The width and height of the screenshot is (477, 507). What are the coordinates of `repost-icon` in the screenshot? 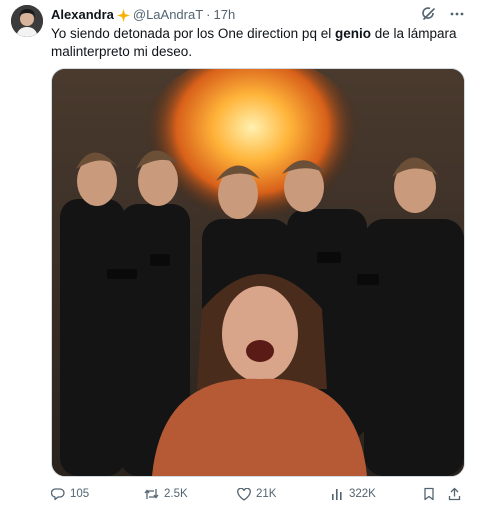 It's located at (151, 494).